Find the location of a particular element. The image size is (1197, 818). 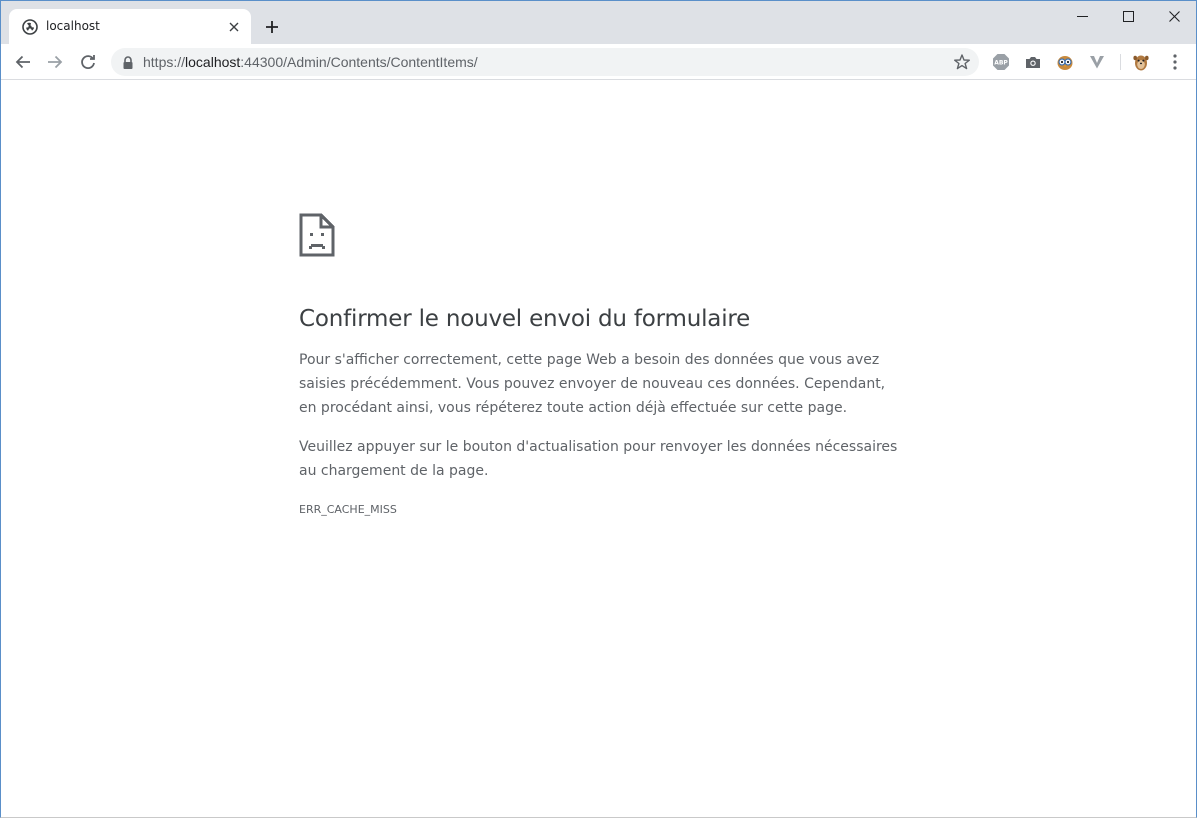

v-icon is located at coordinates (1097, 62).